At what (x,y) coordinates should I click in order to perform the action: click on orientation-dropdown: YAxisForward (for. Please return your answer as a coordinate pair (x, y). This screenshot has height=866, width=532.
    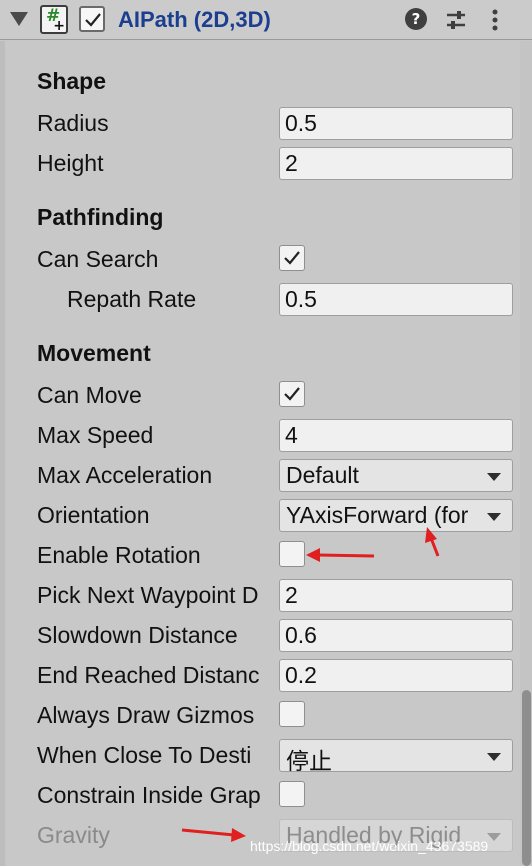
    Looking at the image, I should click on (396, 515).